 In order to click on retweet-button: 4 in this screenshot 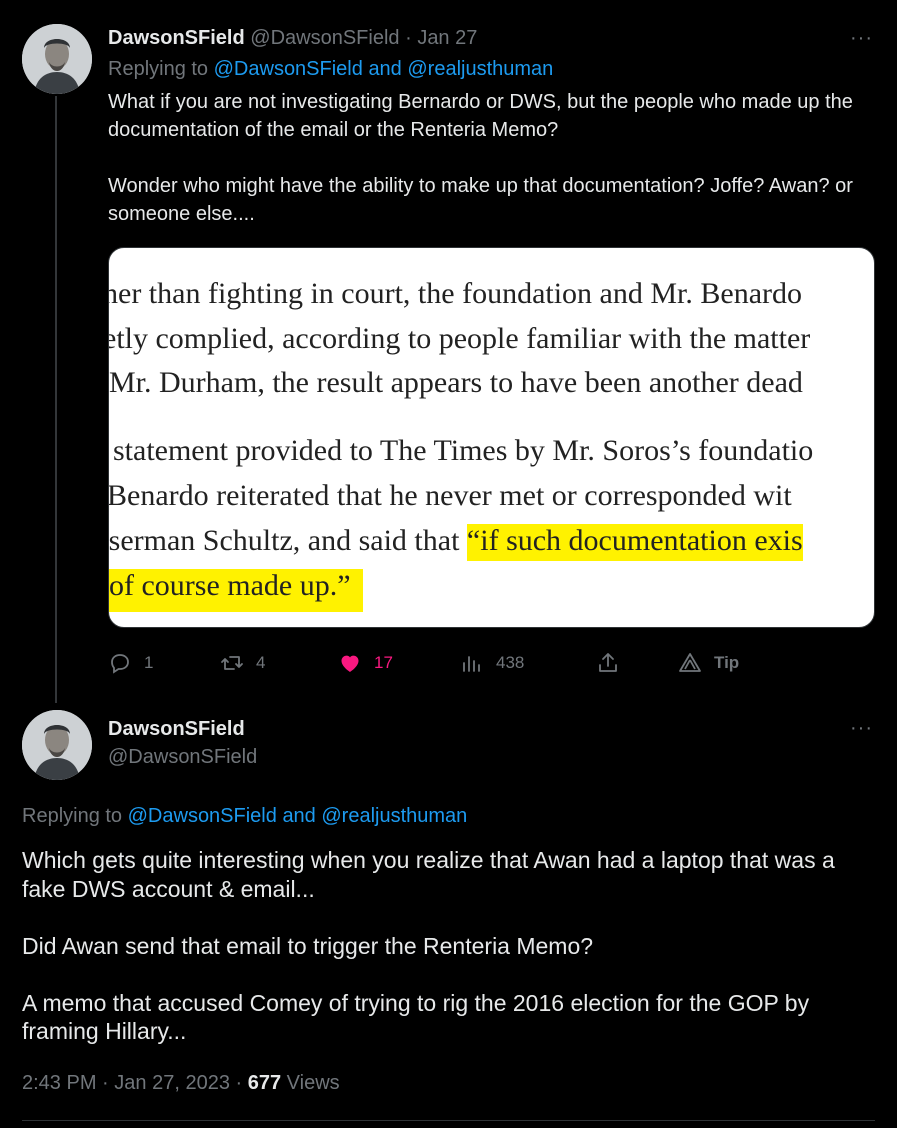, I will do `click(242, 663)`.